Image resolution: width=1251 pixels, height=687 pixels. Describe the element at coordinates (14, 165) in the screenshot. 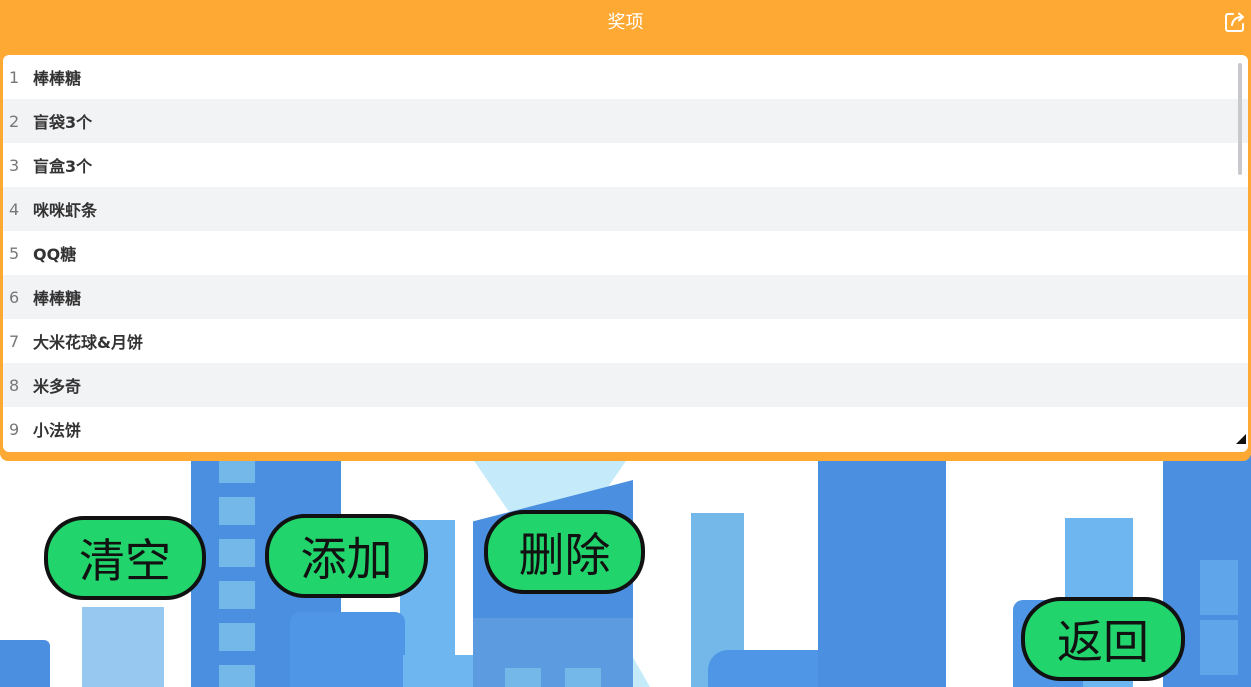

I see `row-number: 3` at that location.